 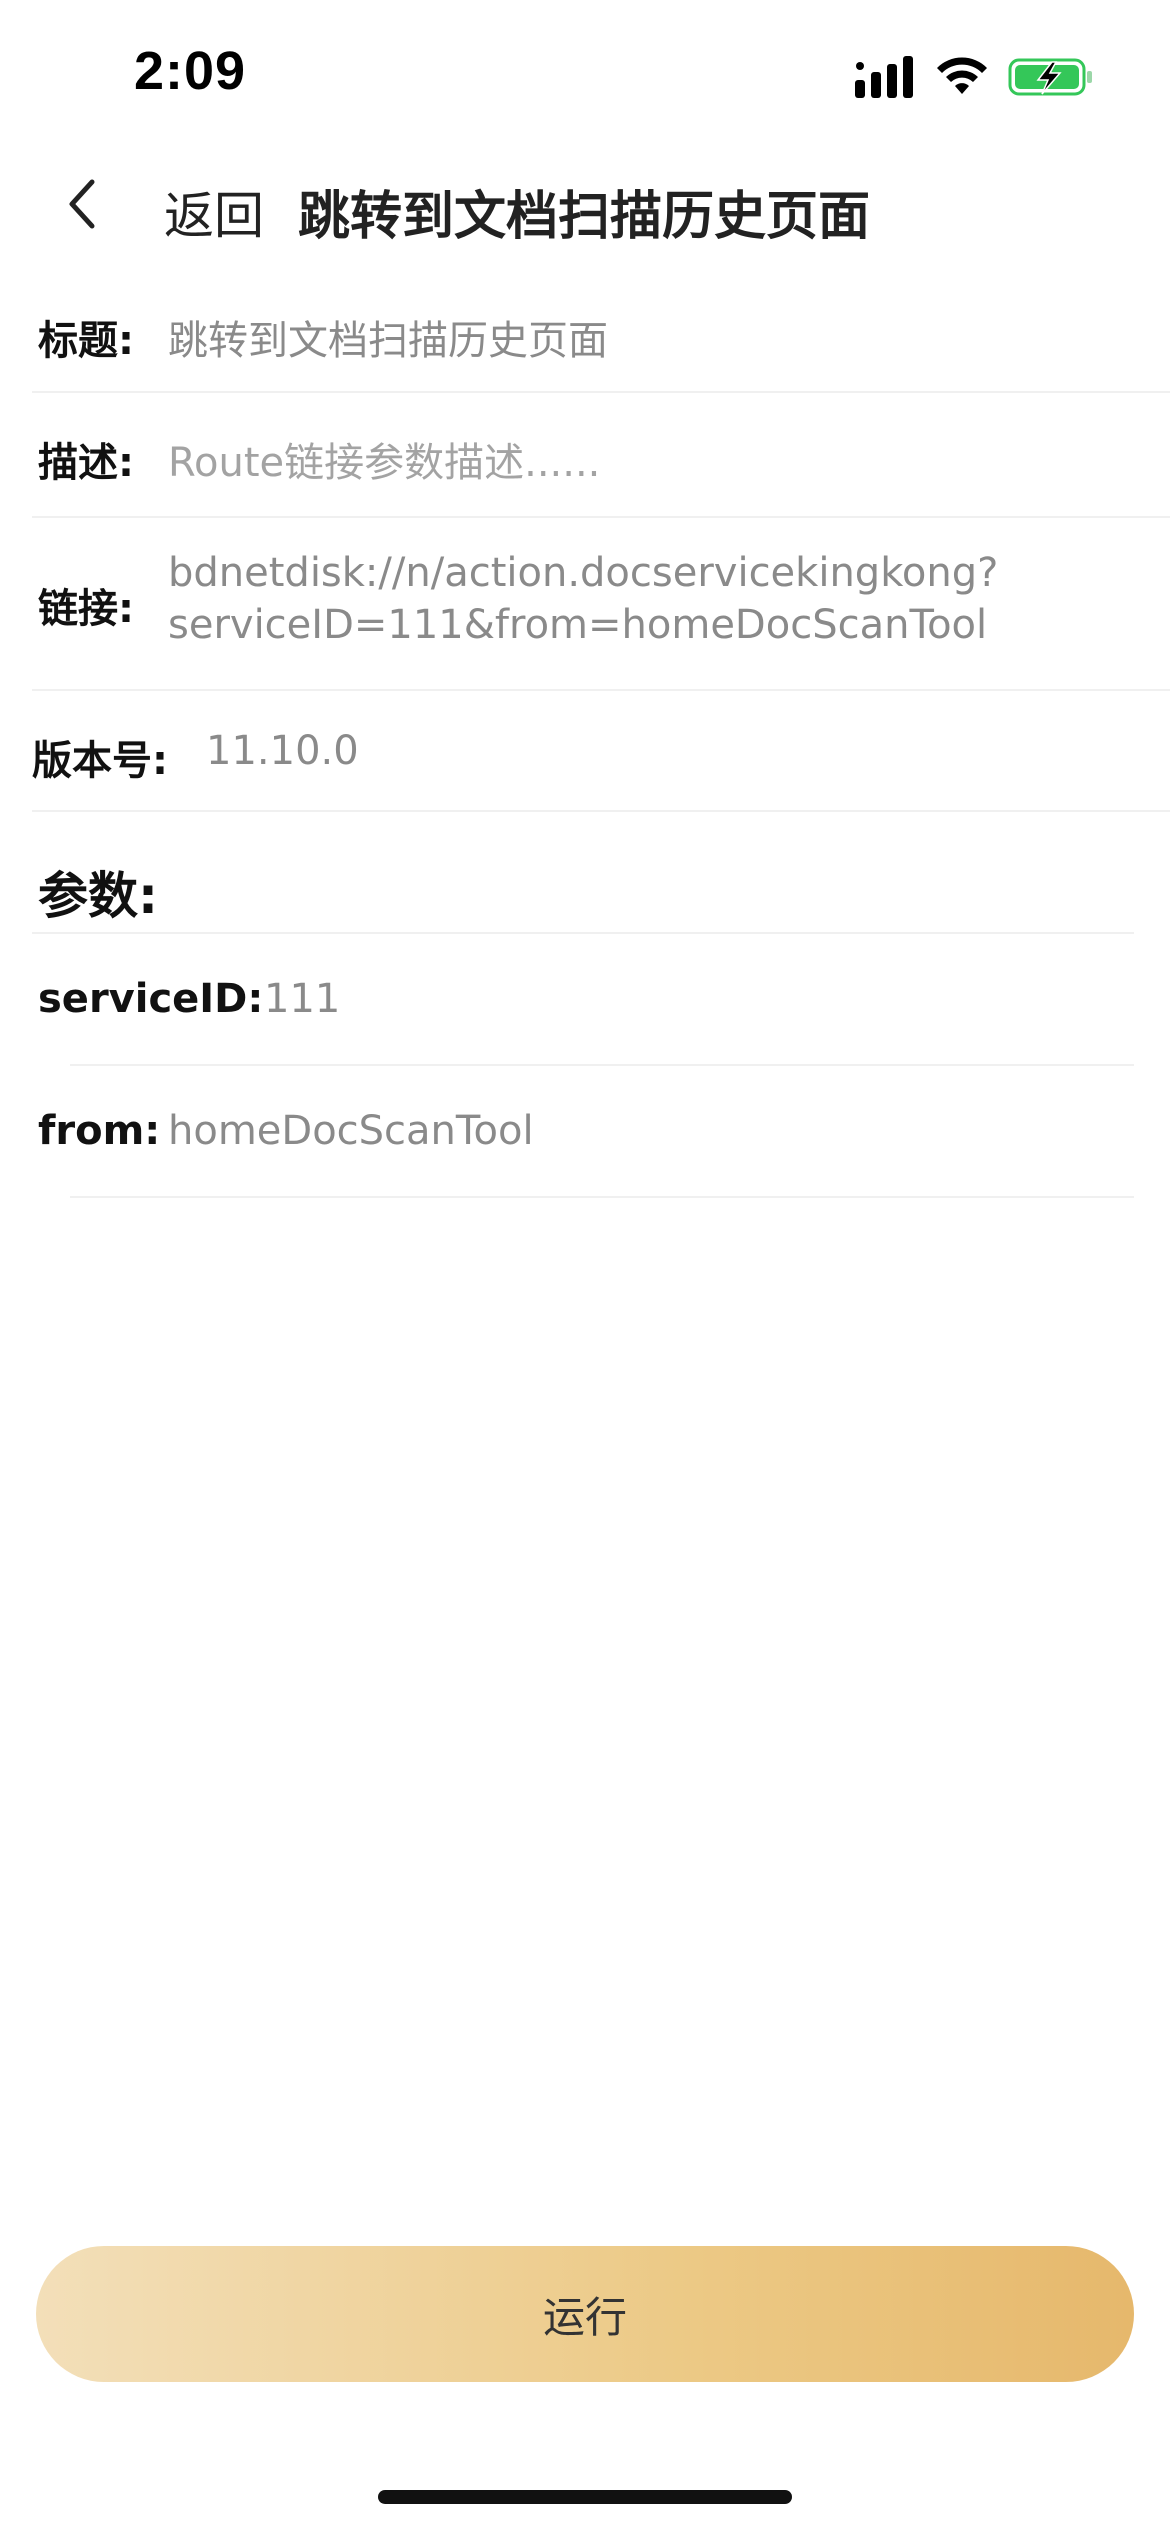 I want to click on cellular-signal-icon, so click(x=884, y=77).